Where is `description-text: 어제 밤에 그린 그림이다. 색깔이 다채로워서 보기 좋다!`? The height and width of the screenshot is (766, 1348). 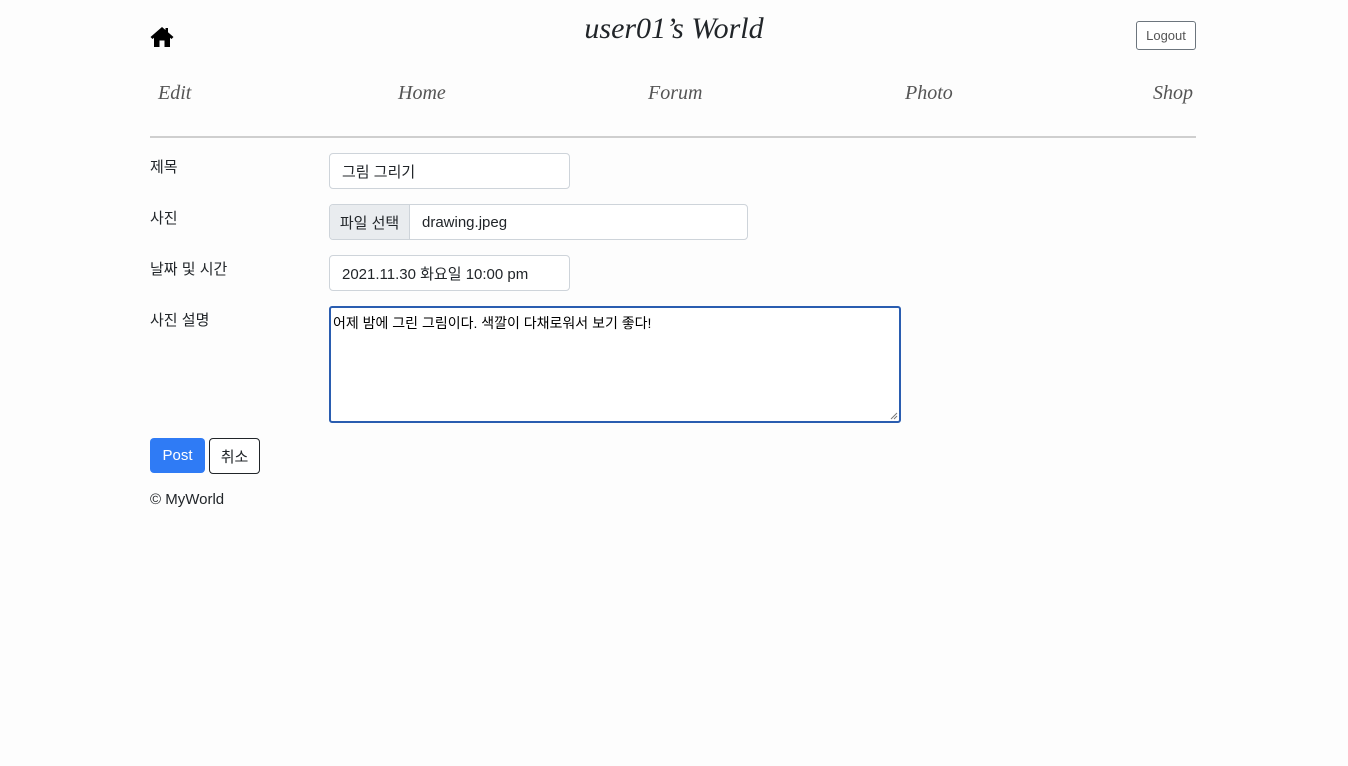 description-text: 어제 밤에 그린 그림이다. 색깔이 다채로워서 보기 좋다! is located at coordinates (492, 323).